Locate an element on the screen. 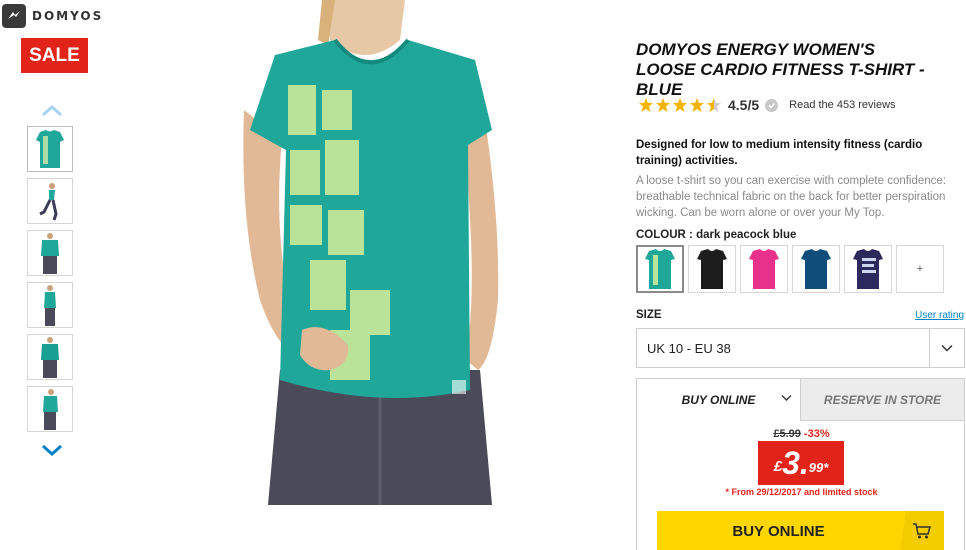 This screenshot has width=966, height=550. star-half-icon is located at coordinates (714, 105).